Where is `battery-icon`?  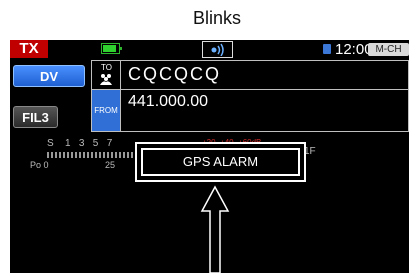
battery-icon is located at coordinates (111, 48).